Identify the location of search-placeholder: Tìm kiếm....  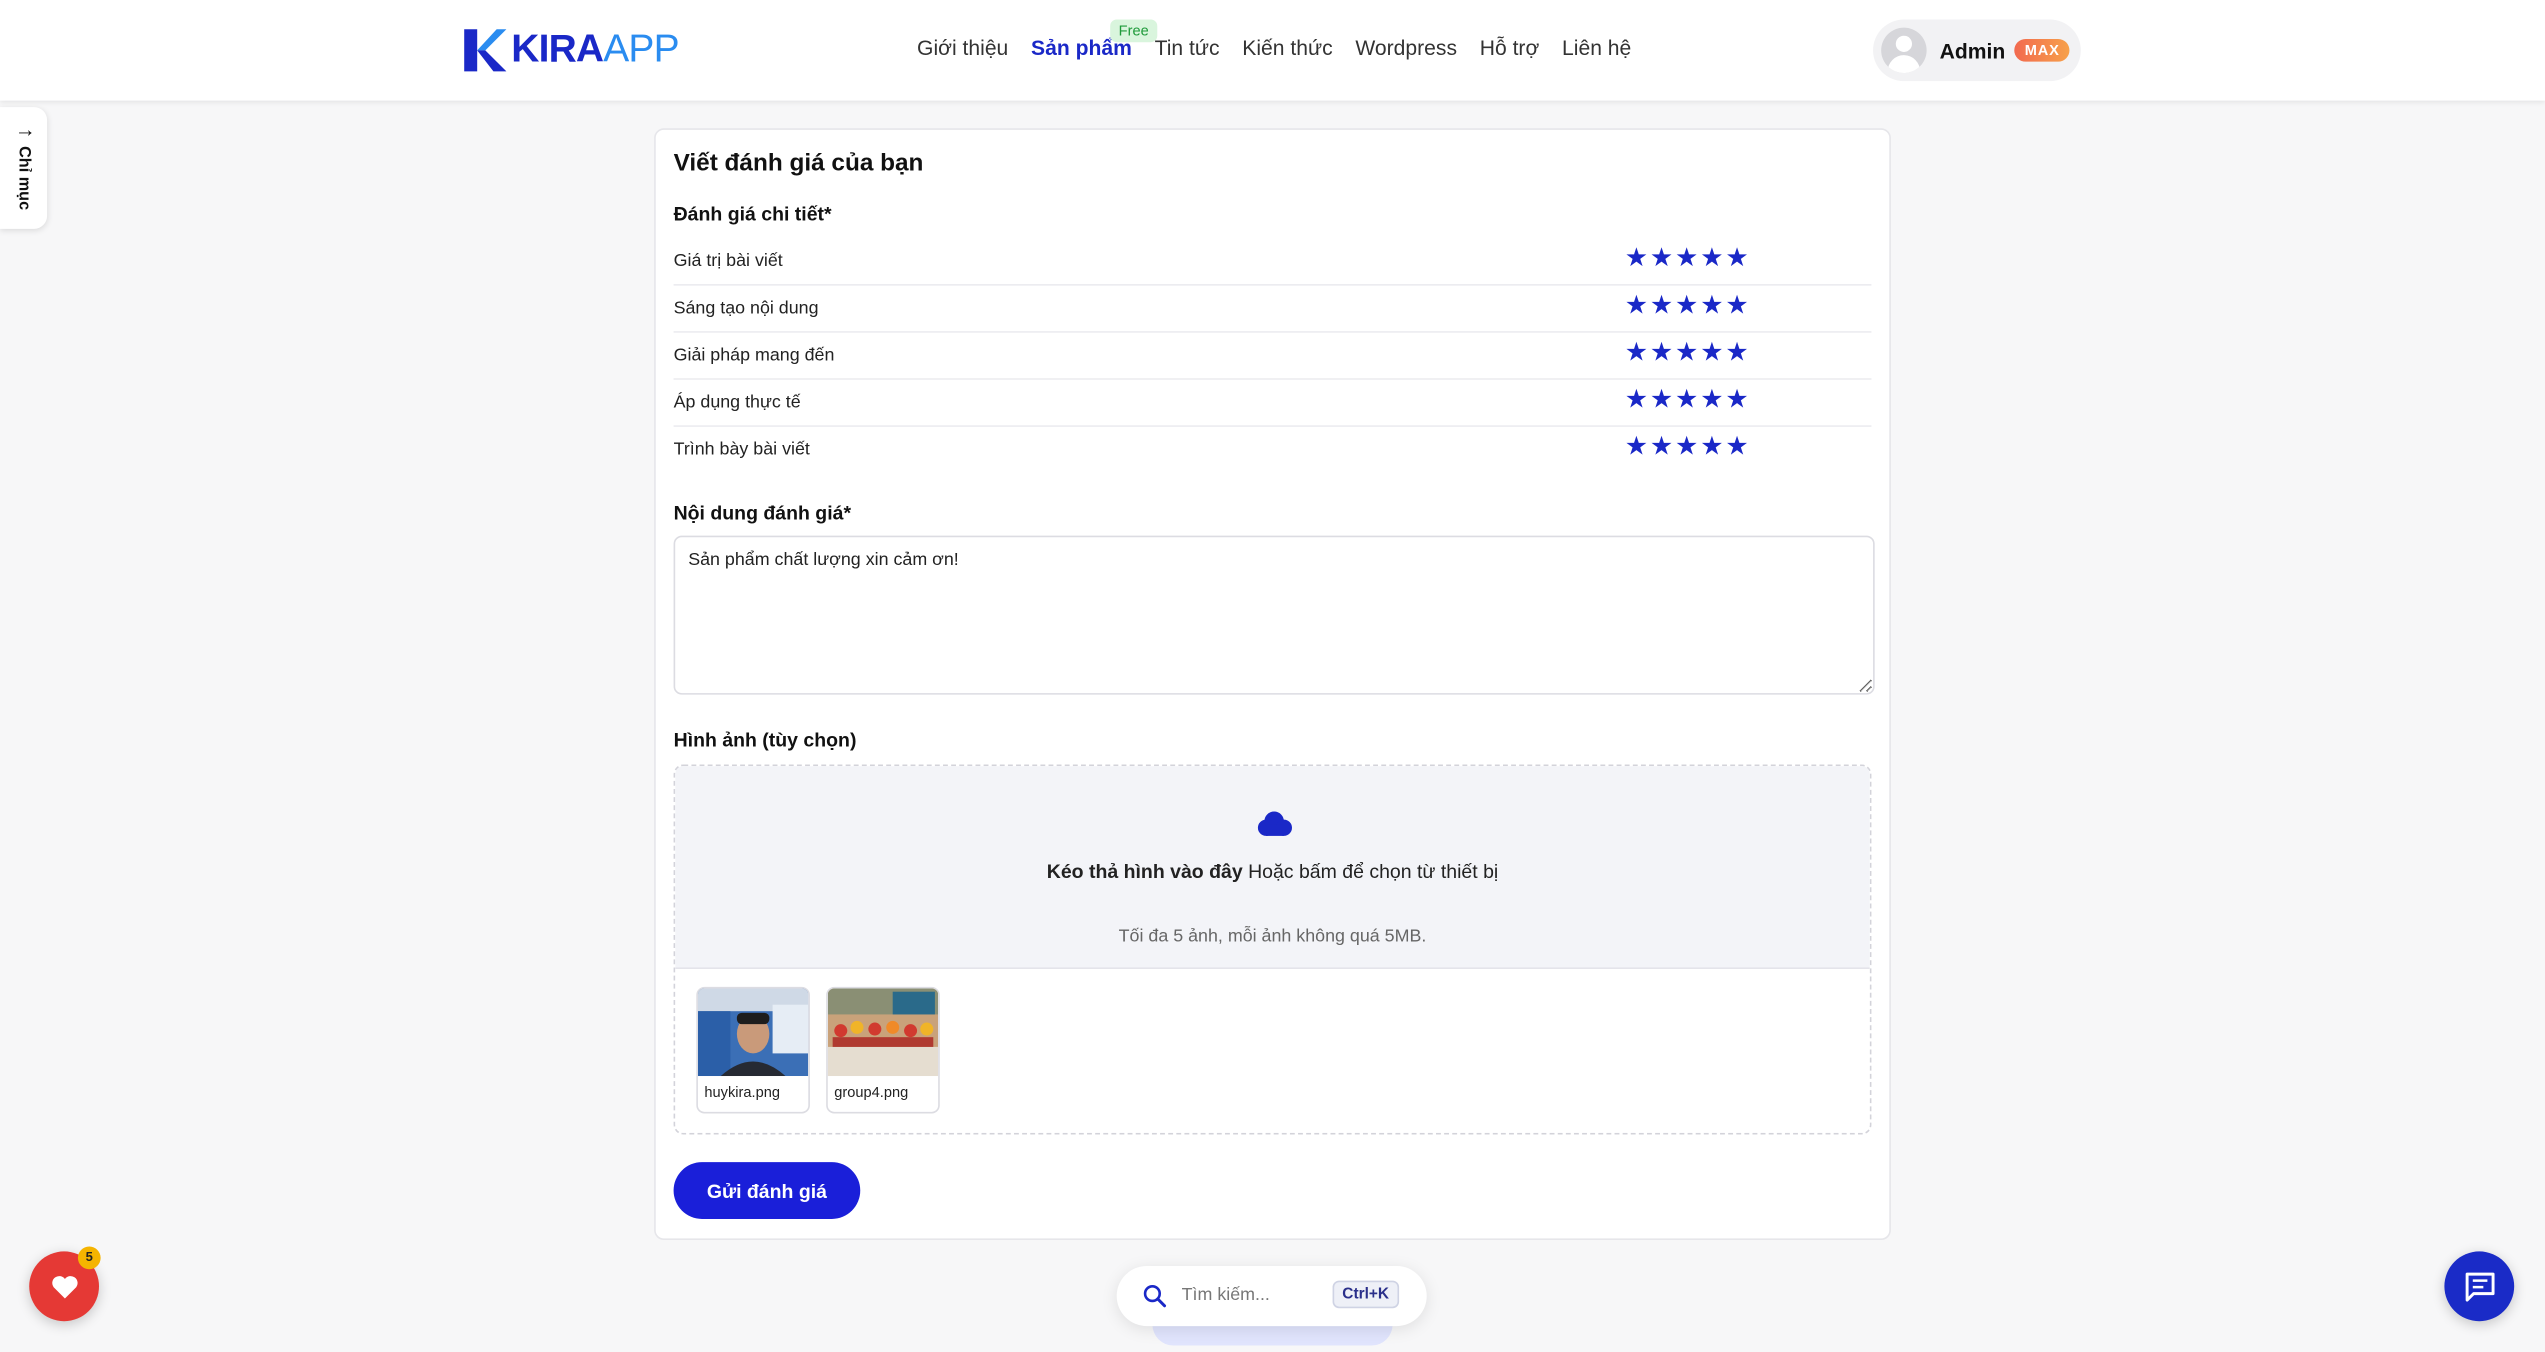
(1225, 1295).